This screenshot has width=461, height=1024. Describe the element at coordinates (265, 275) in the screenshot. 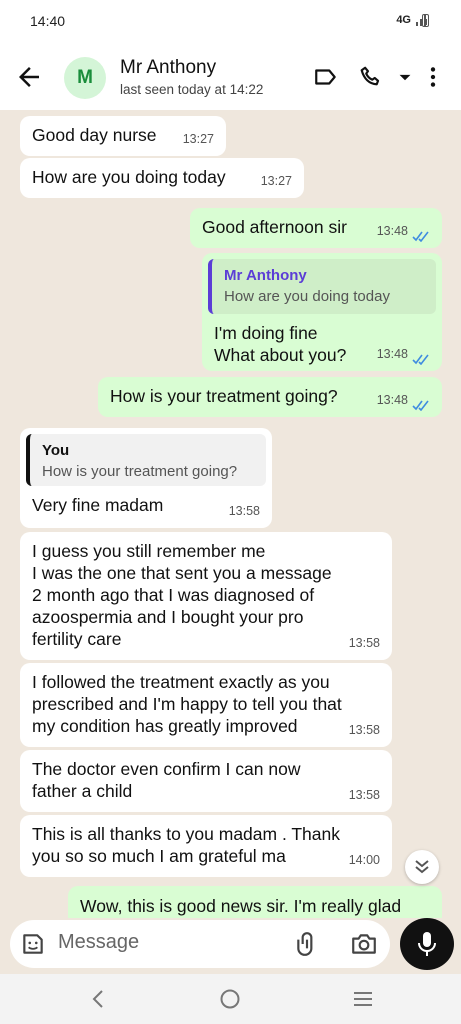

I see `quoted-sender: Mr Anthony` at that location.